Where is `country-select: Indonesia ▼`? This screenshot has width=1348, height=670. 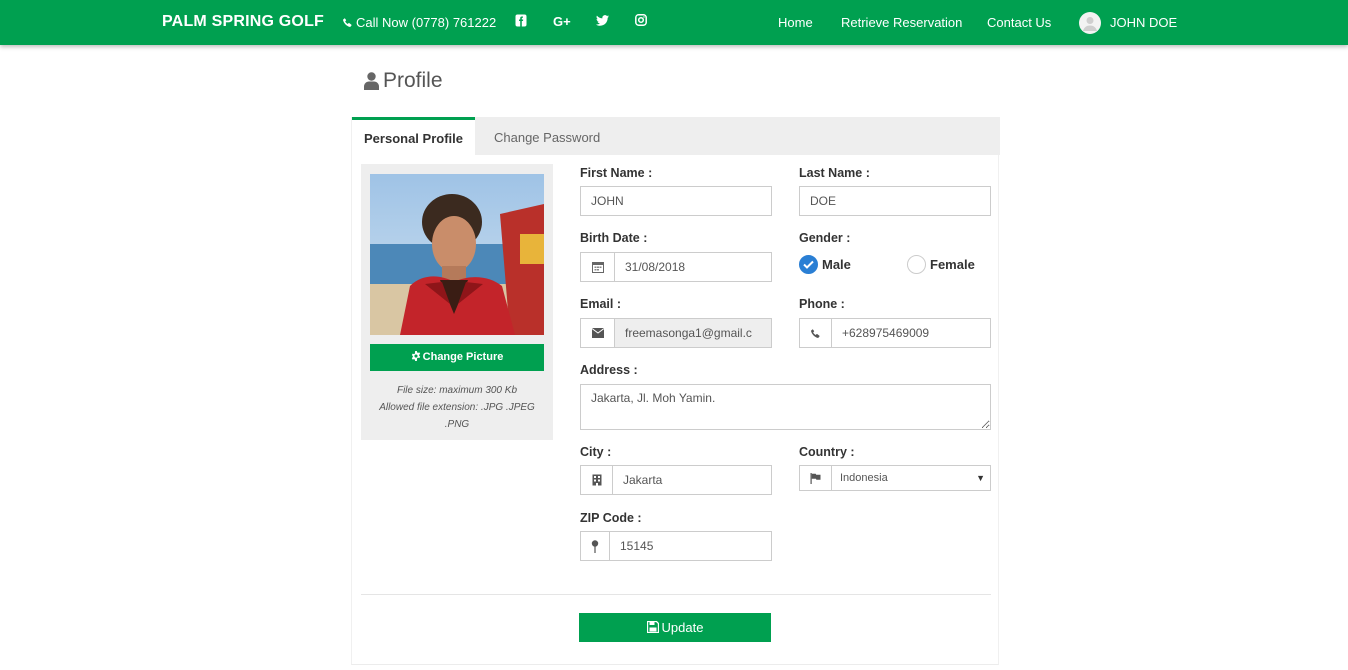
country-select: Indonesia ▼ is located at coordinates (895, 478).